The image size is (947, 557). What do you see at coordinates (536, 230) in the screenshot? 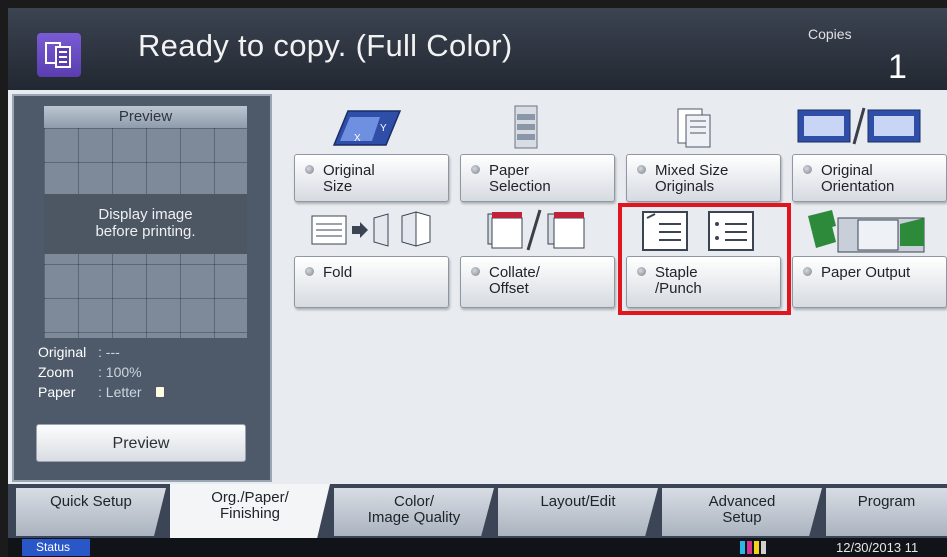
I see `collate-offset-icon` at bounding box center [536, 230].